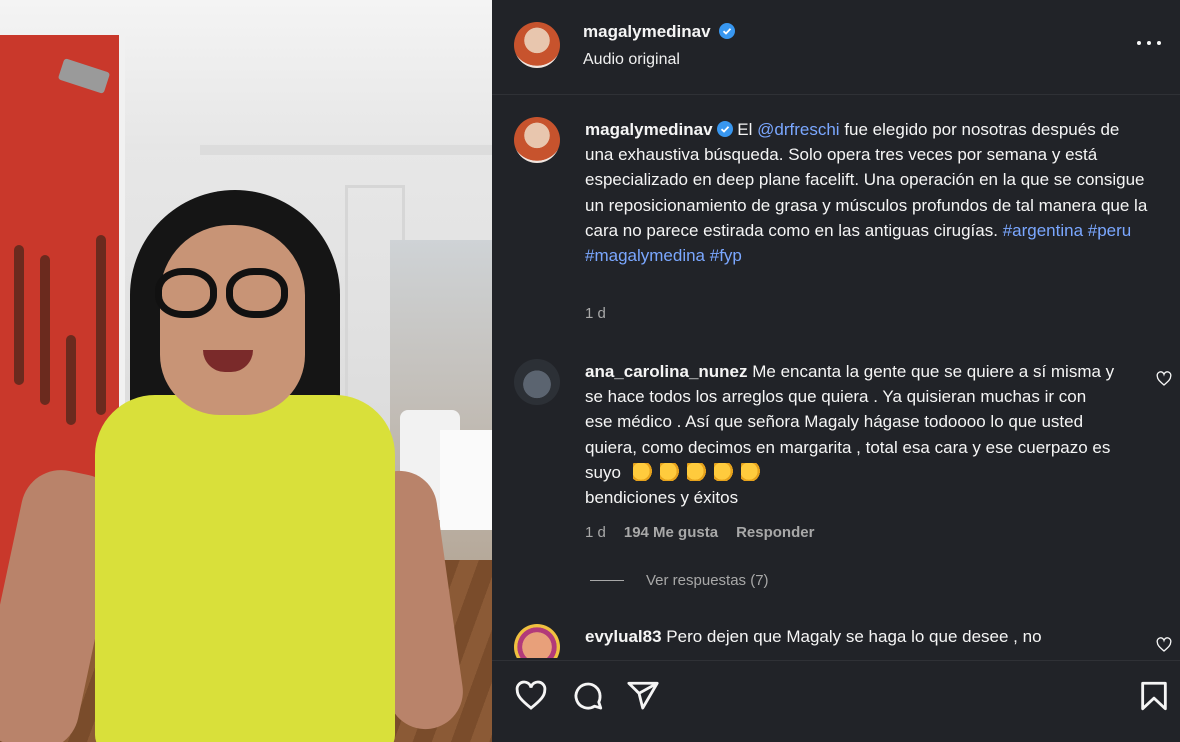  Describe the element at coordinates (671, 532) in the screenshot. I see `comment-likes-count: 194 Me gusta` at that location.